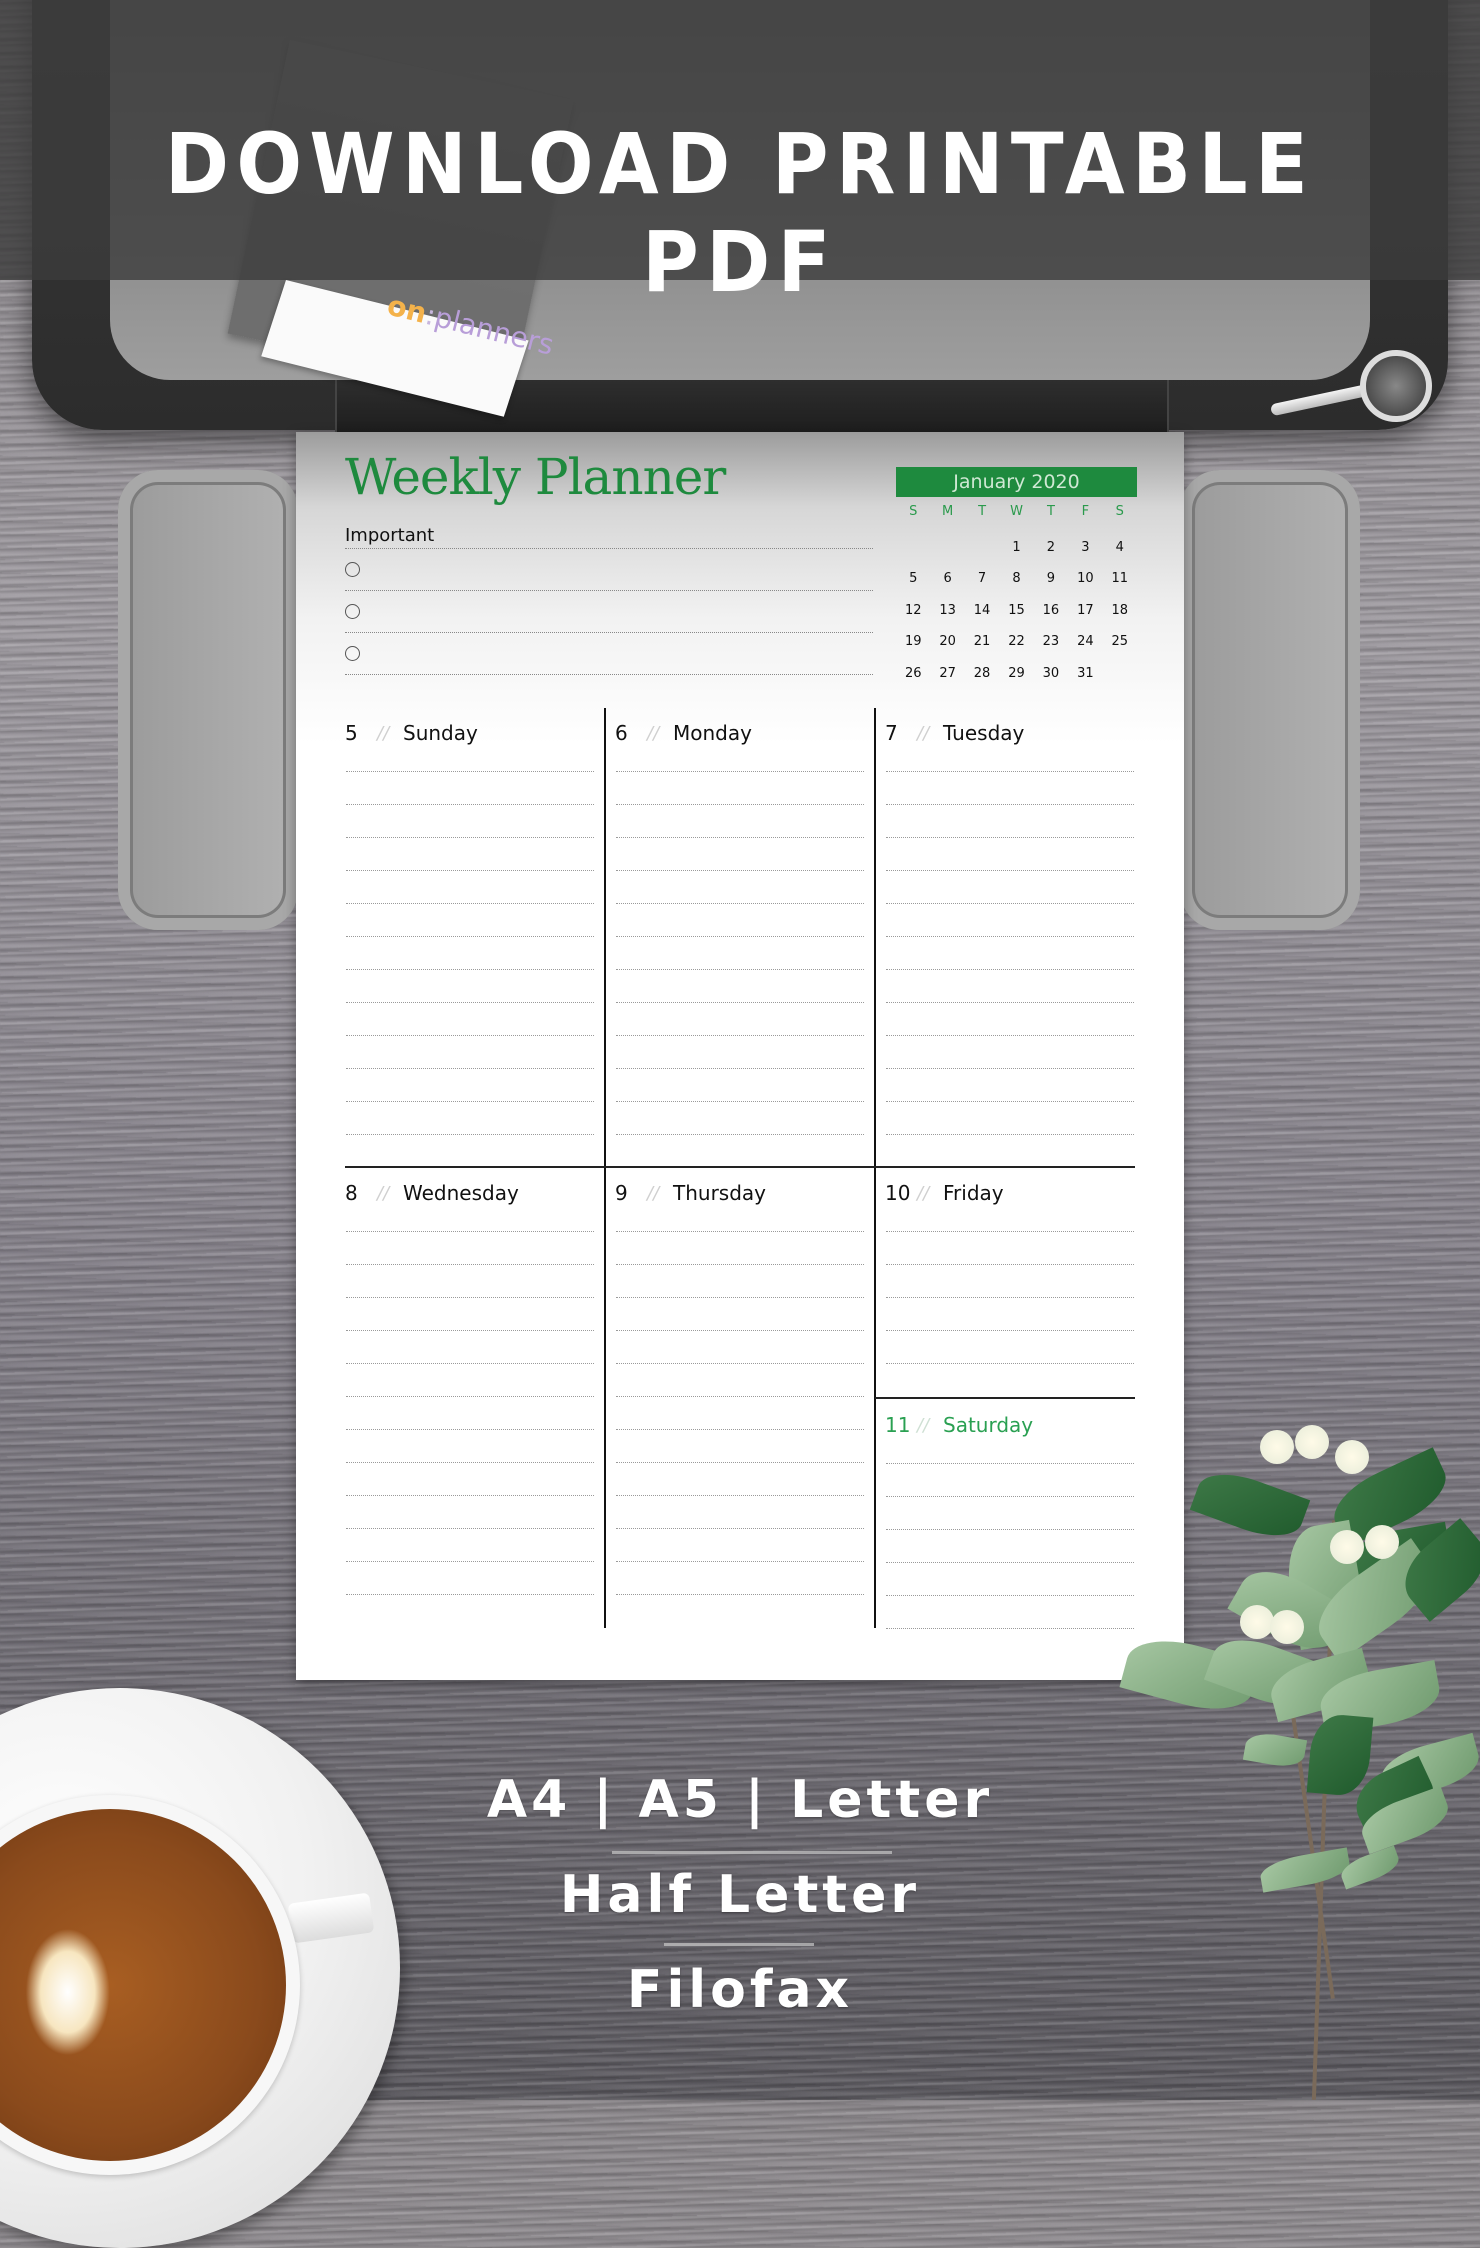 The width and height of the screenshot is (1480, 2248). What do you see at coordinates (1051, 642) in the screenshot?
I see `mini-calendar-day: 23` at bounding box center [1051, 642].